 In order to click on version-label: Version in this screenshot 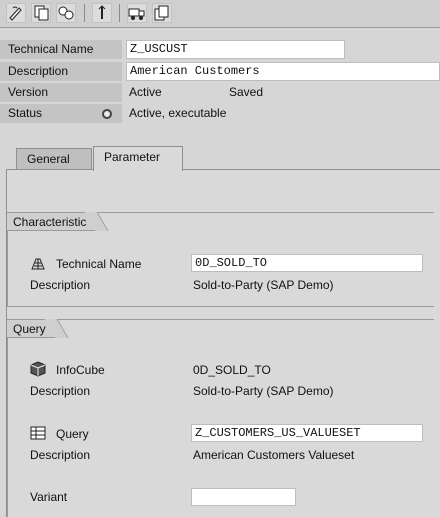, I will do `click(61, 92)`.